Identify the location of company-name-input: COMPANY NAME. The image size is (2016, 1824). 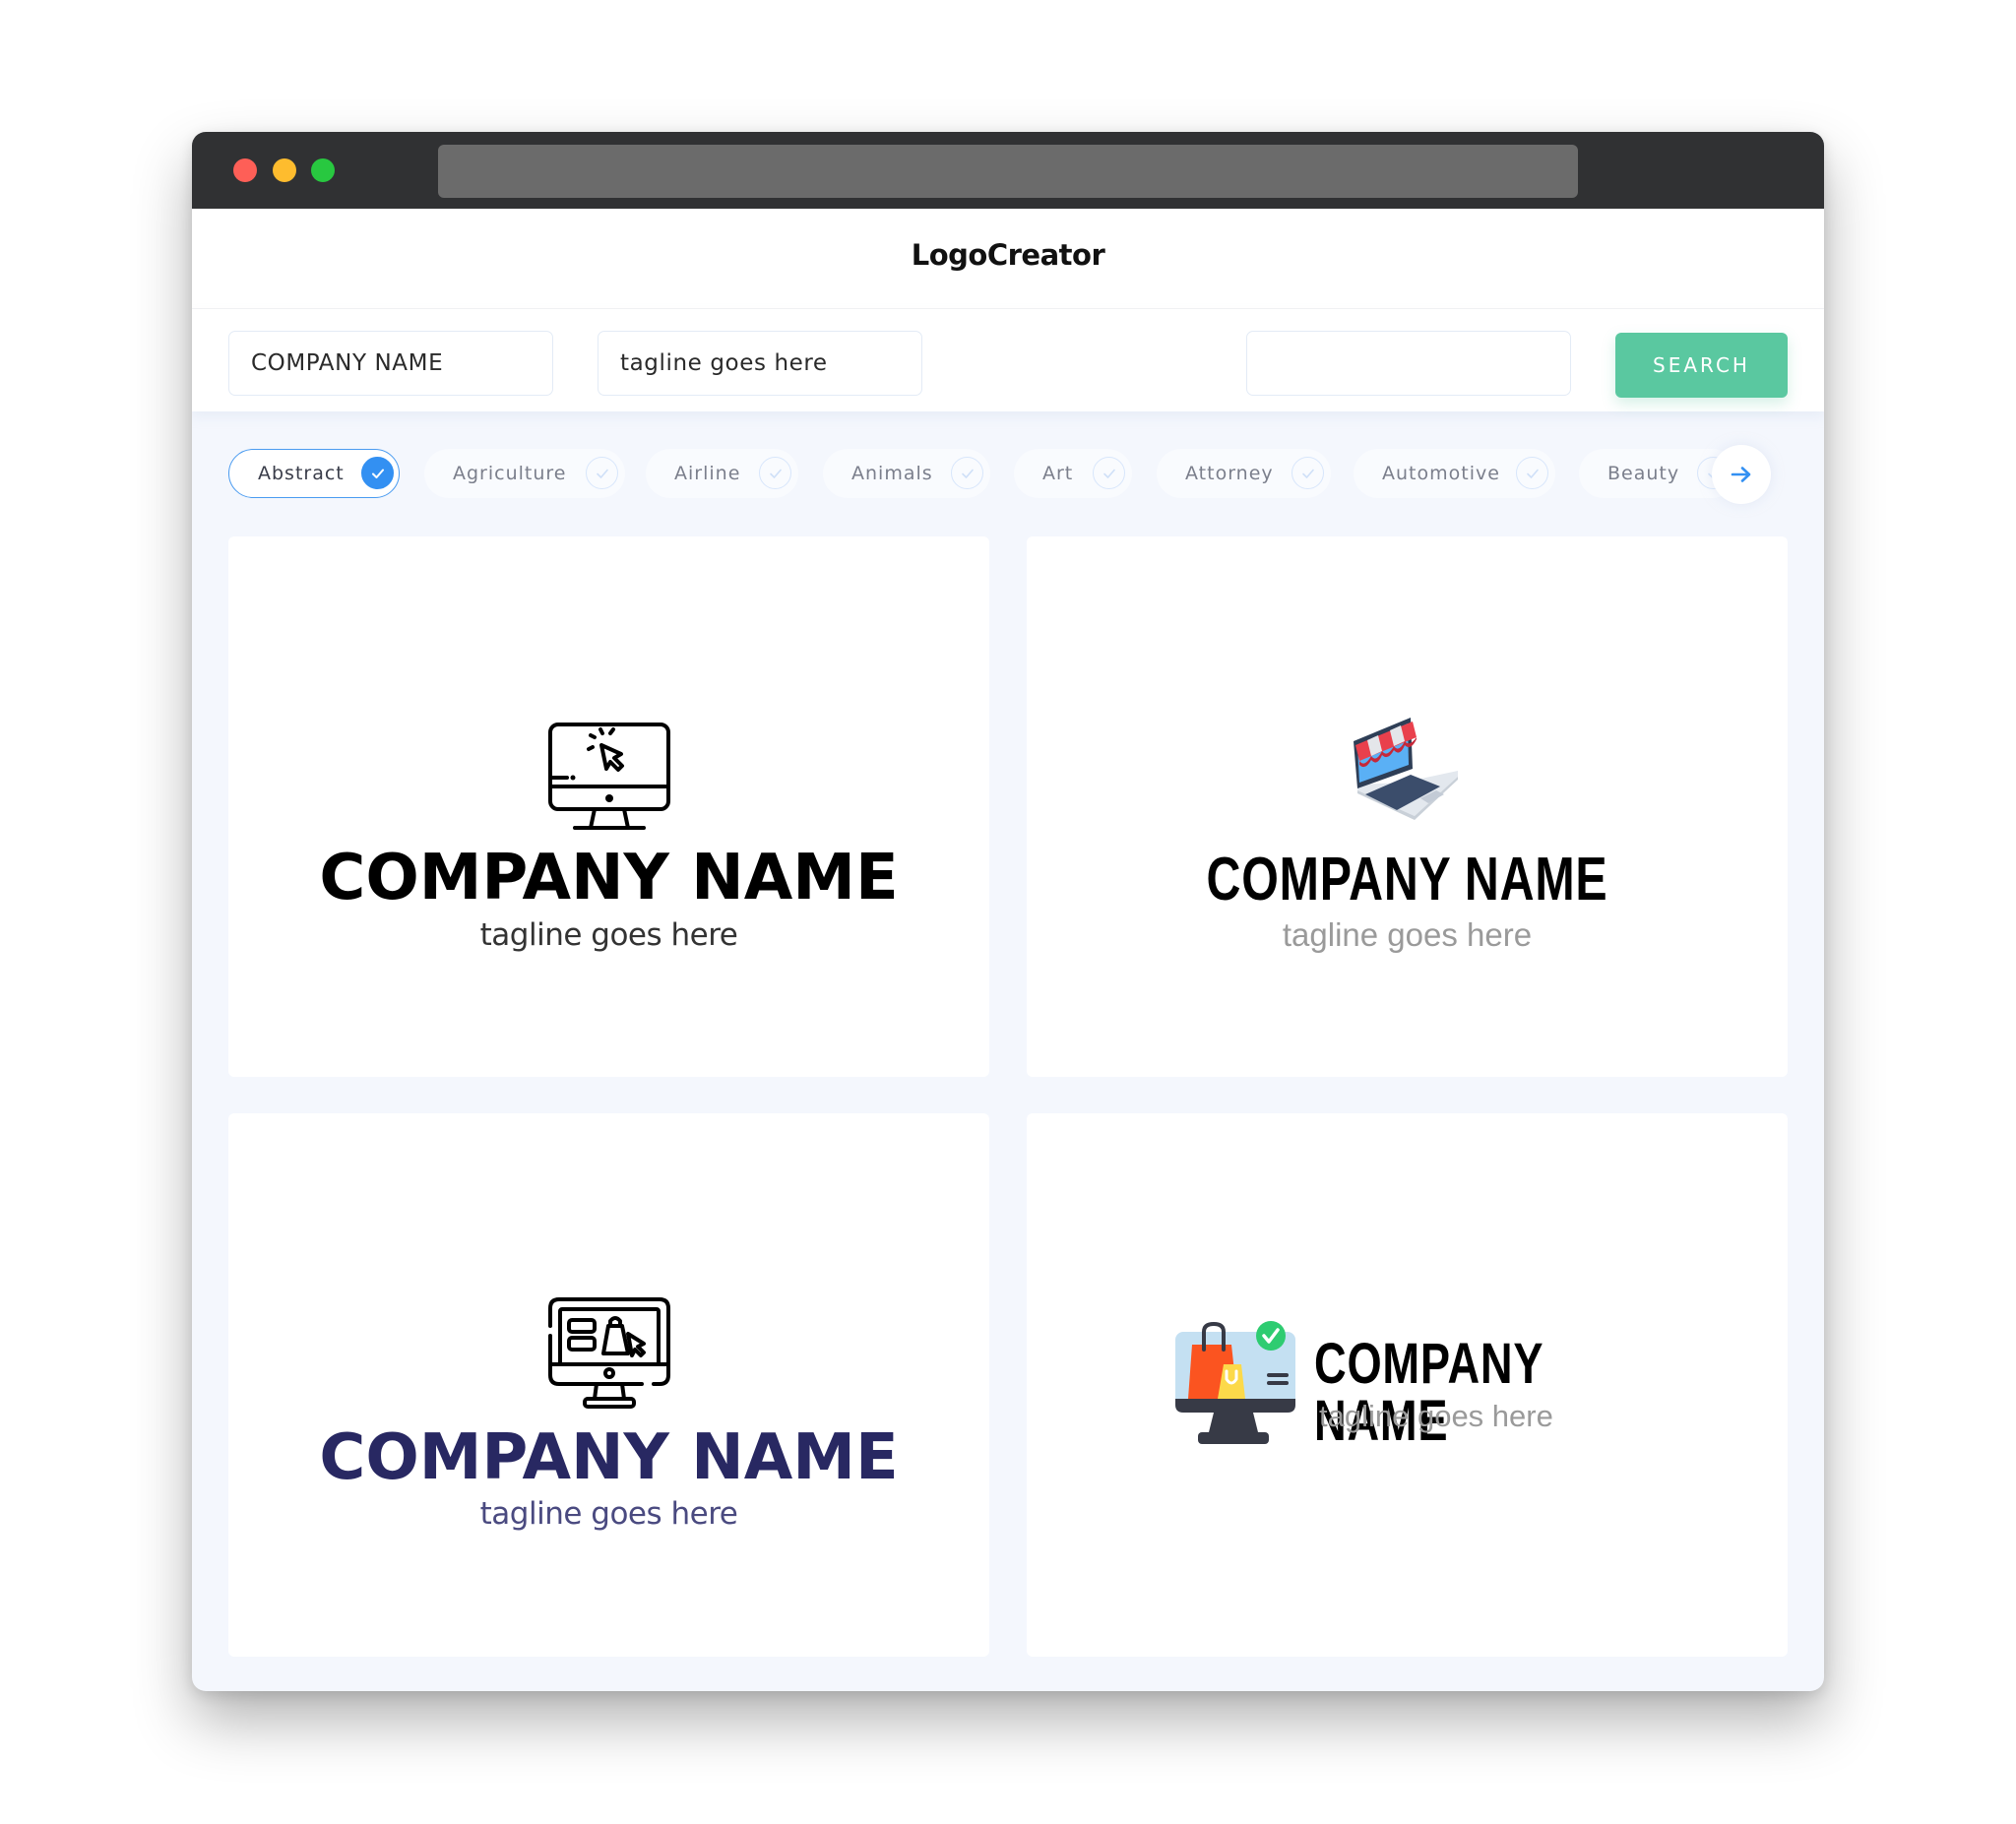
(390, 364).